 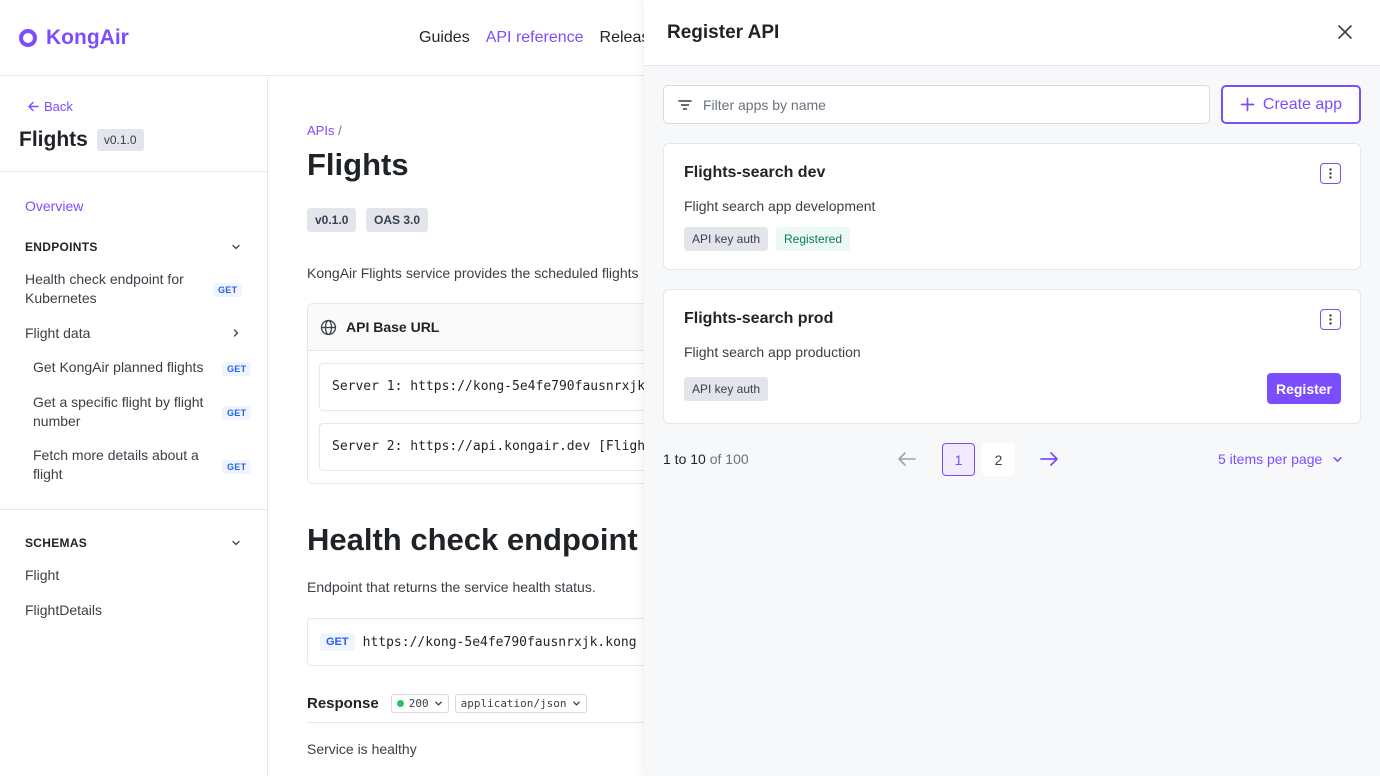 I want to click on arrow-right-icon, so click(x=1049, y=459).